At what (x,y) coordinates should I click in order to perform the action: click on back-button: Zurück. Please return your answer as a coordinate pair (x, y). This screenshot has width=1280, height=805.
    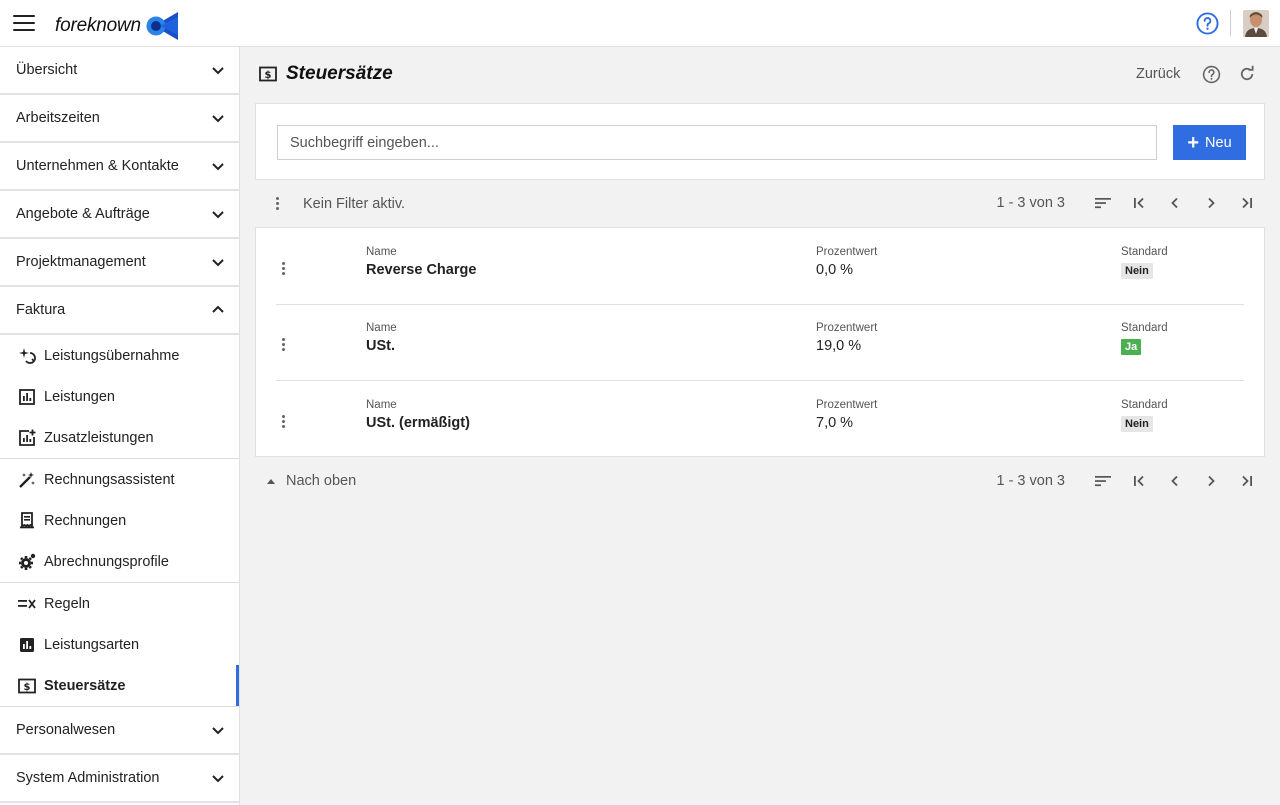
    Looking at the image, I should click on (1158, 74).